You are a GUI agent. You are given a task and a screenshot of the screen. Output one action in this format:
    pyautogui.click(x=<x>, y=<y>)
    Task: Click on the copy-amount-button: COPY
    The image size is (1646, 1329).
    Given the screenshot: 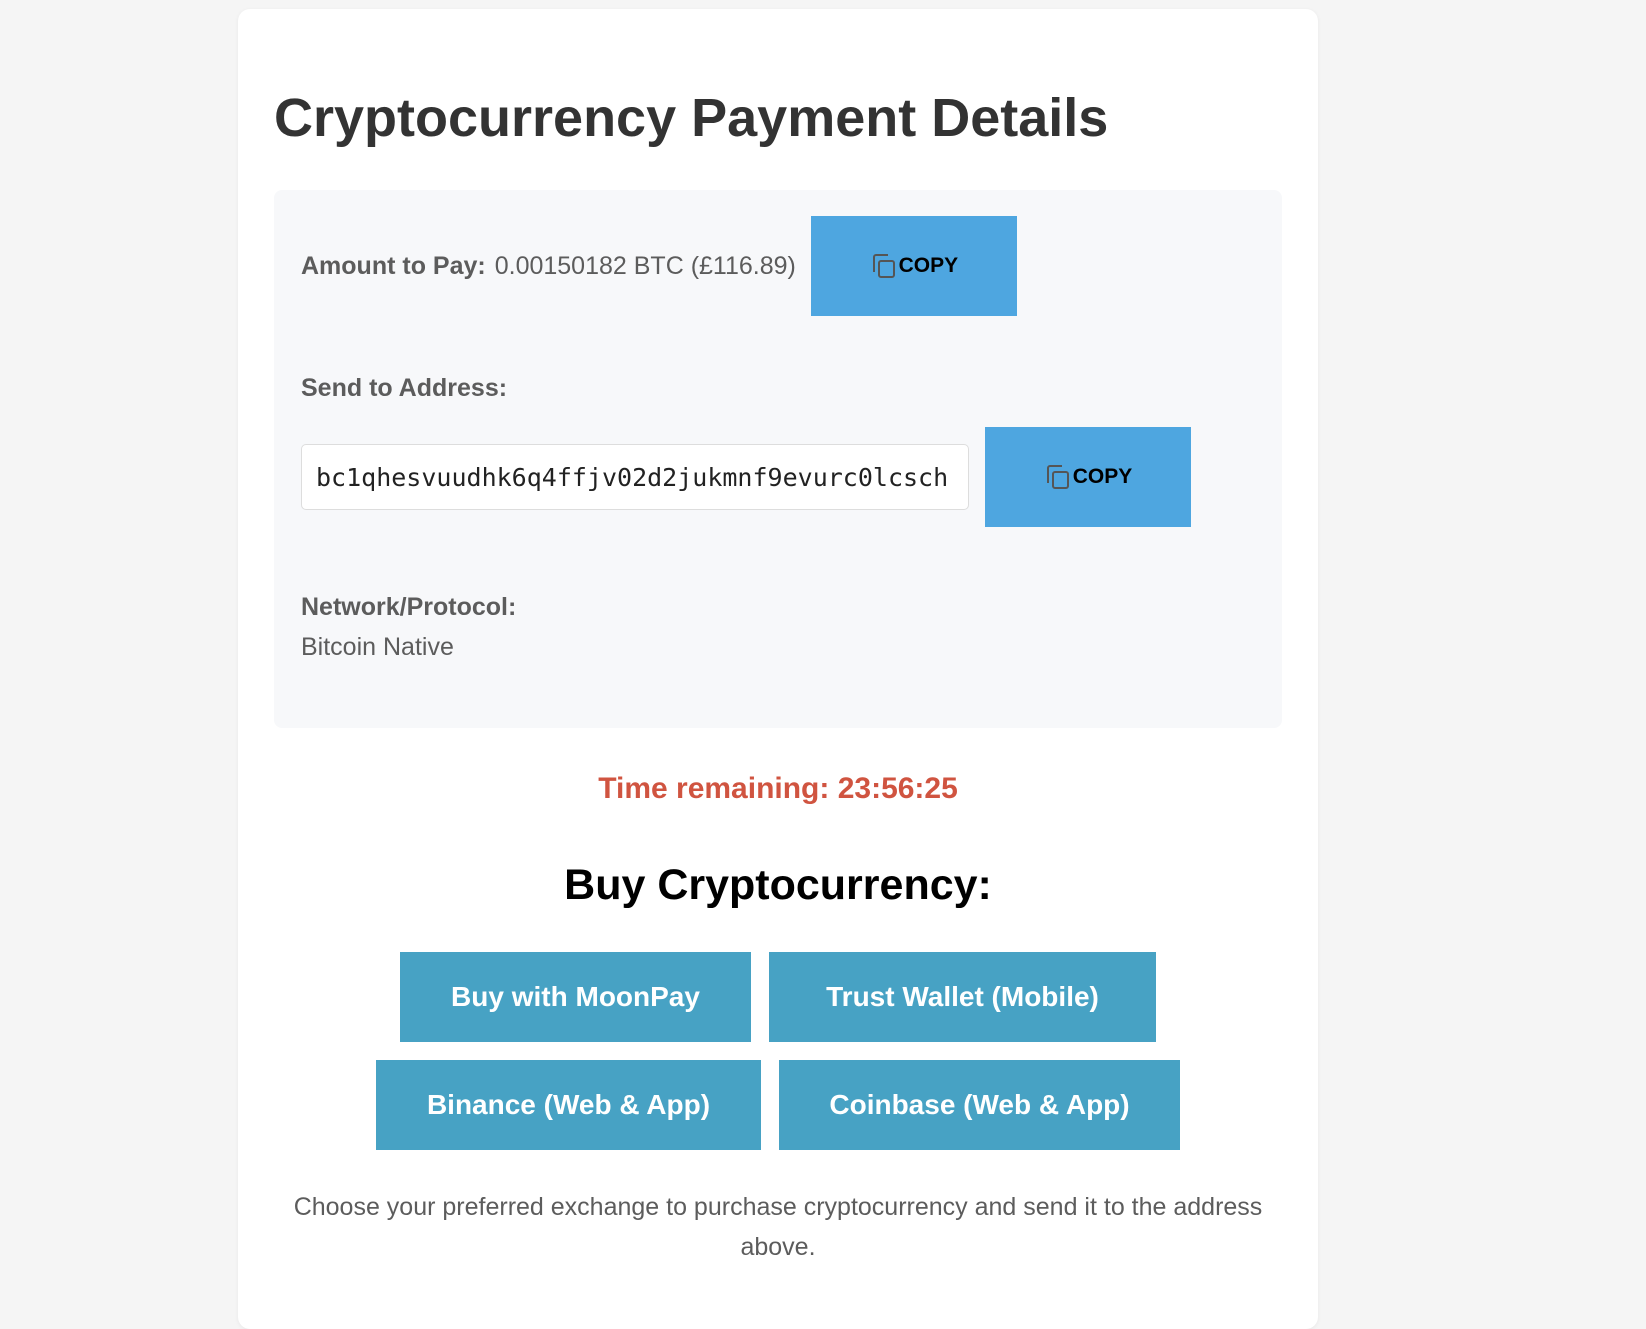 What is the action you would take?
    pyautogui.click(x=913, y=266)
    